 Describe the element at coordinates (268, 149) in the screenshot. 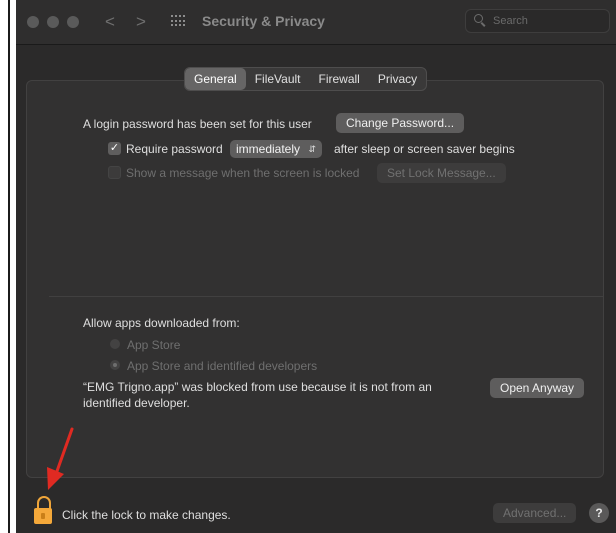

I see `require-password-value: immediately` at that location.